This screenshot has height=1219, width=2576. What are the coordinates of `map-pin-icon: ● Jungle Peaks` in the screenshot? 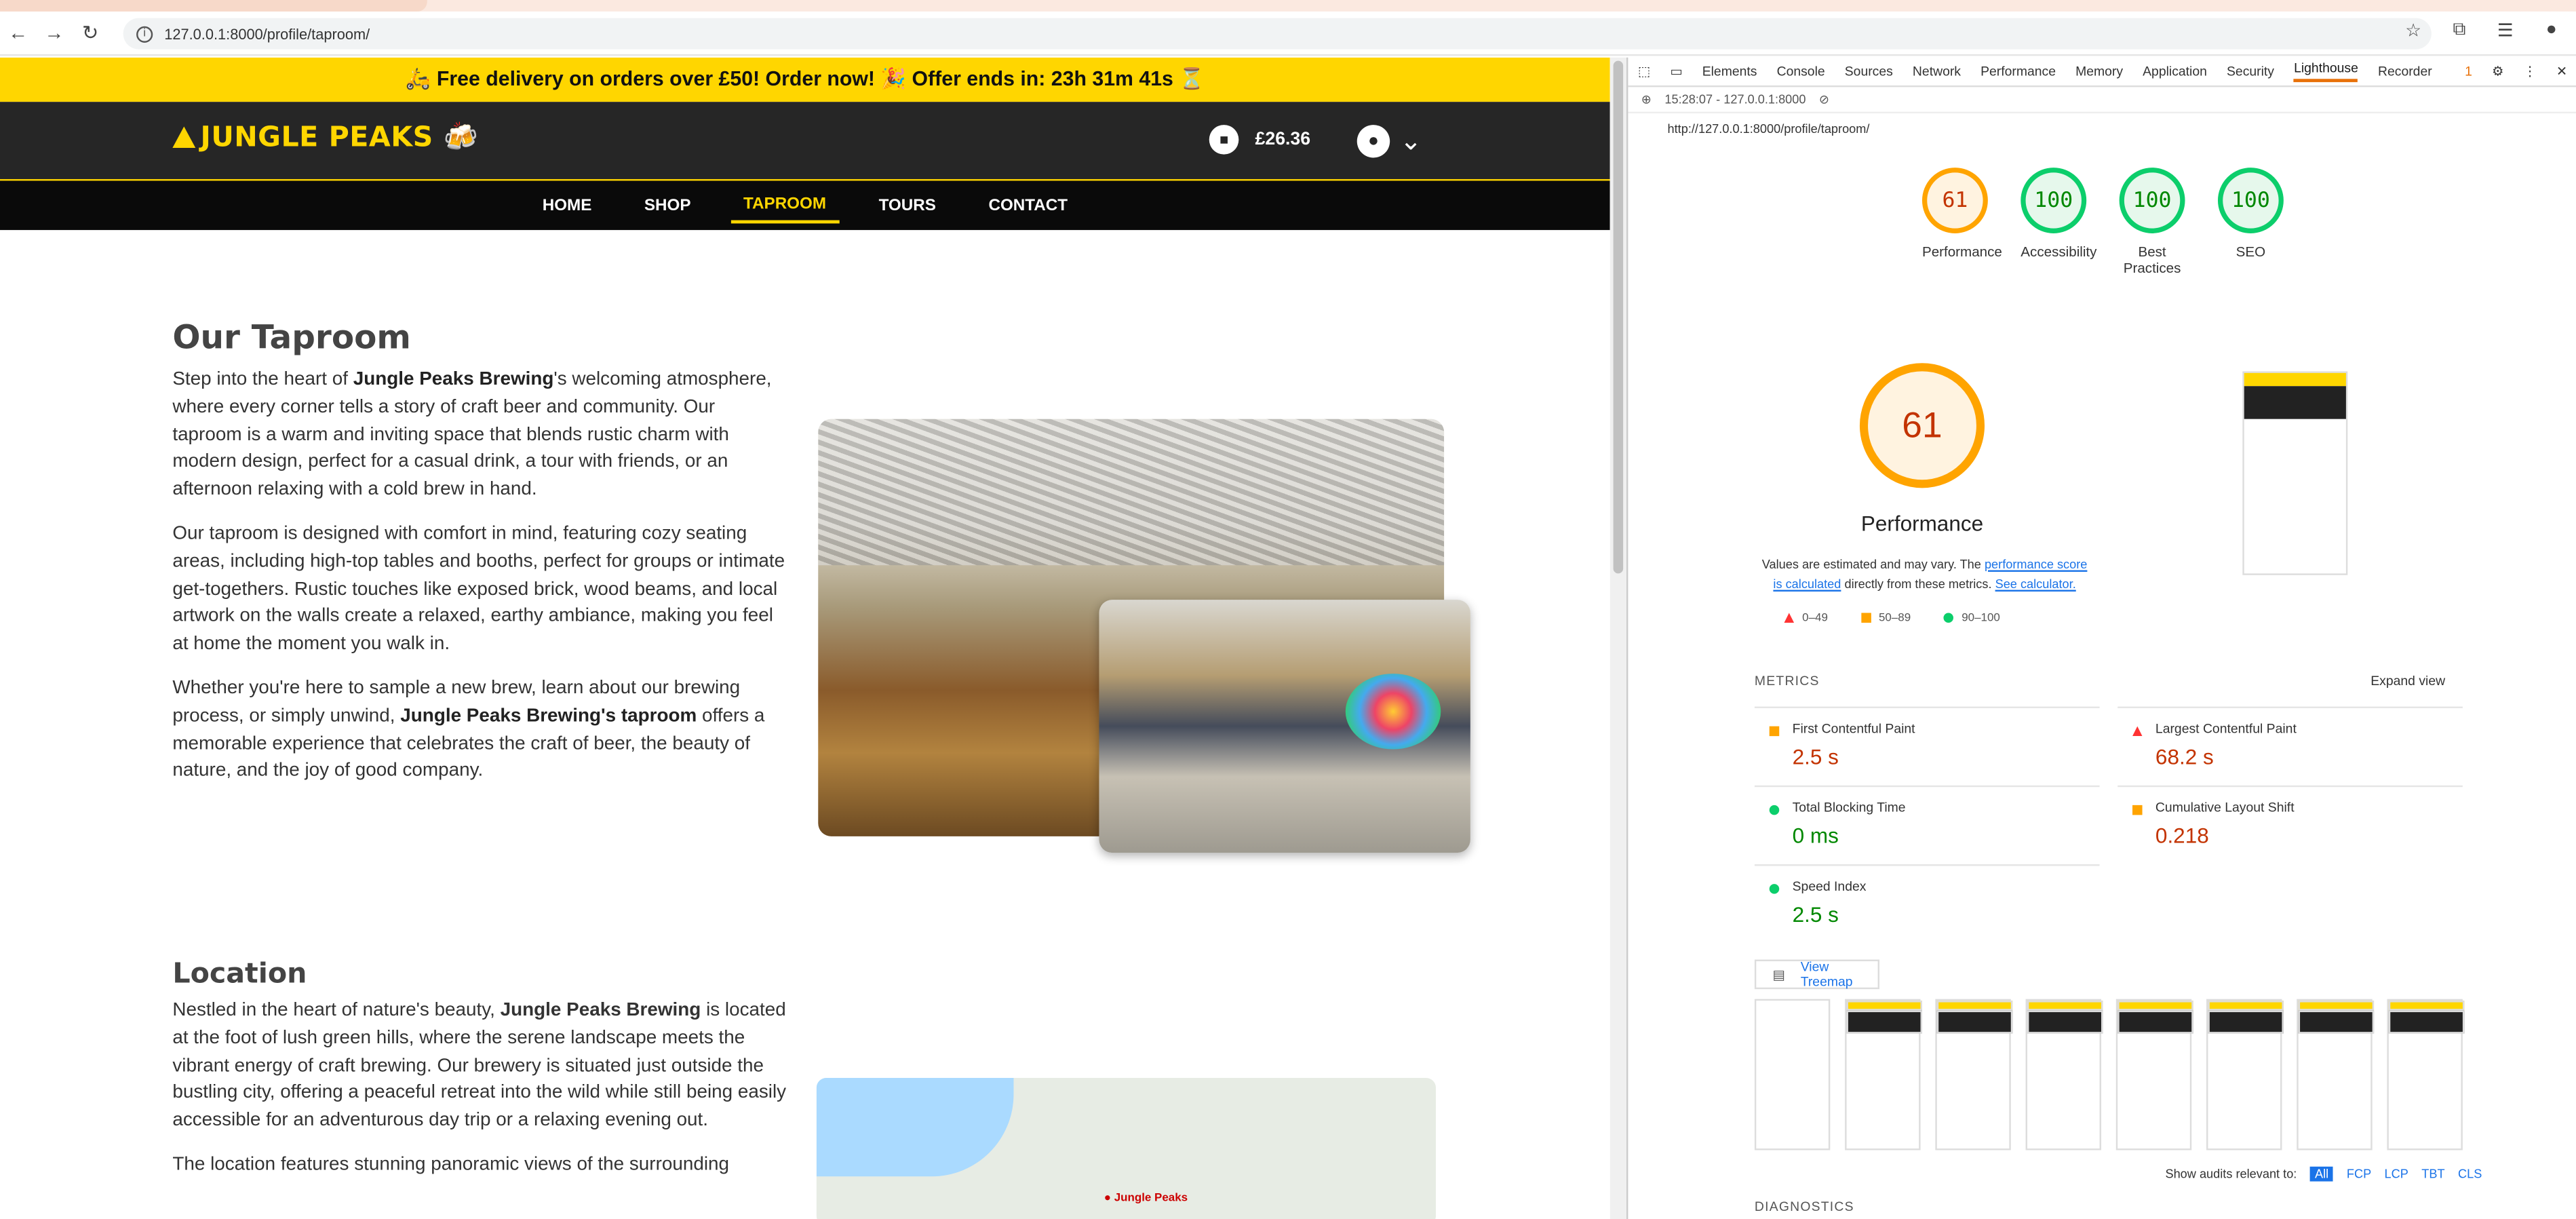 It's located at (1146, 1199).